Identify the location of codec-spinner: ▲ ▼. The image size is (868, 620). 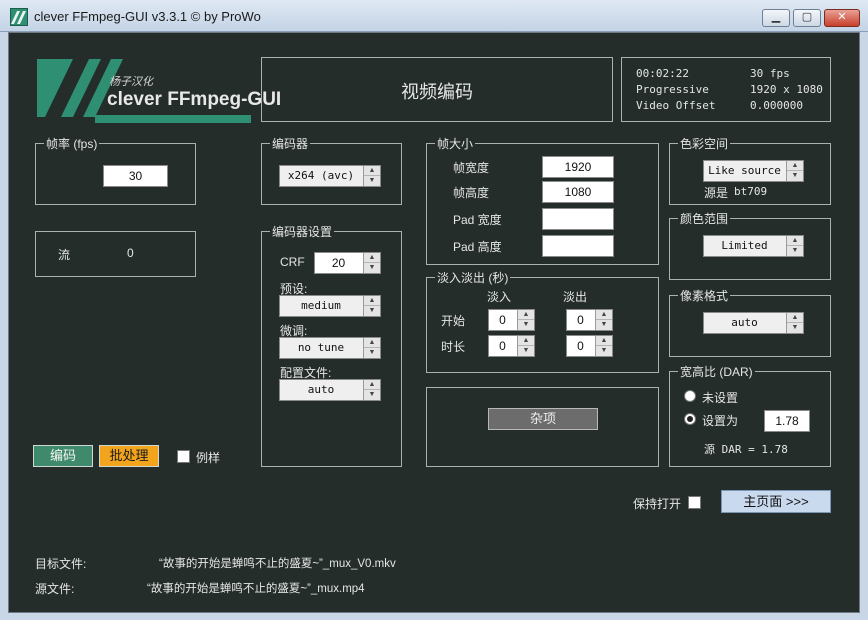
(371, 176).